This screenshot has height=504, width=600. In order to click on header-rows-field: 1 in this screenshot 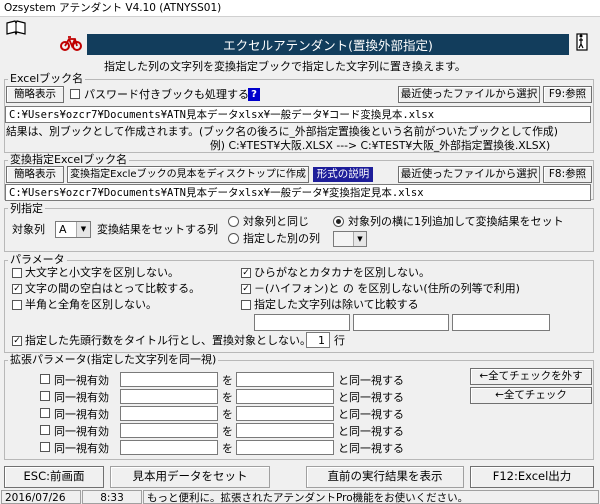, I will do `click(318, 340)`.